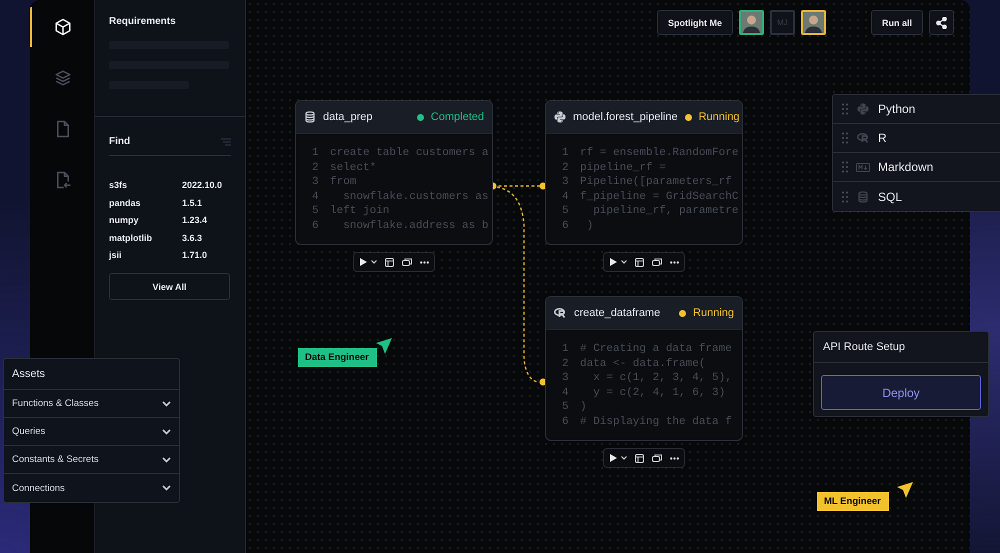 Image resolution: width=1000 pixels, height=553 pixels. I want to click on code-line: rf = ensemble.RandomFore, so click(659, 153).